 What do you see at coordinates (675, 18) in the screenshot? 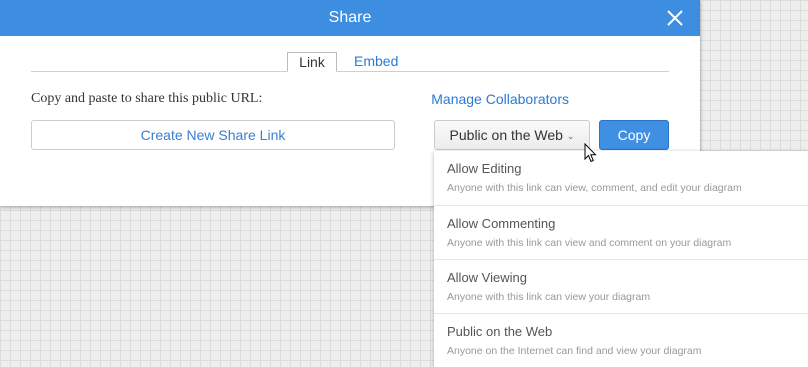
I see `close-icon` at bounding box center [675, 18].